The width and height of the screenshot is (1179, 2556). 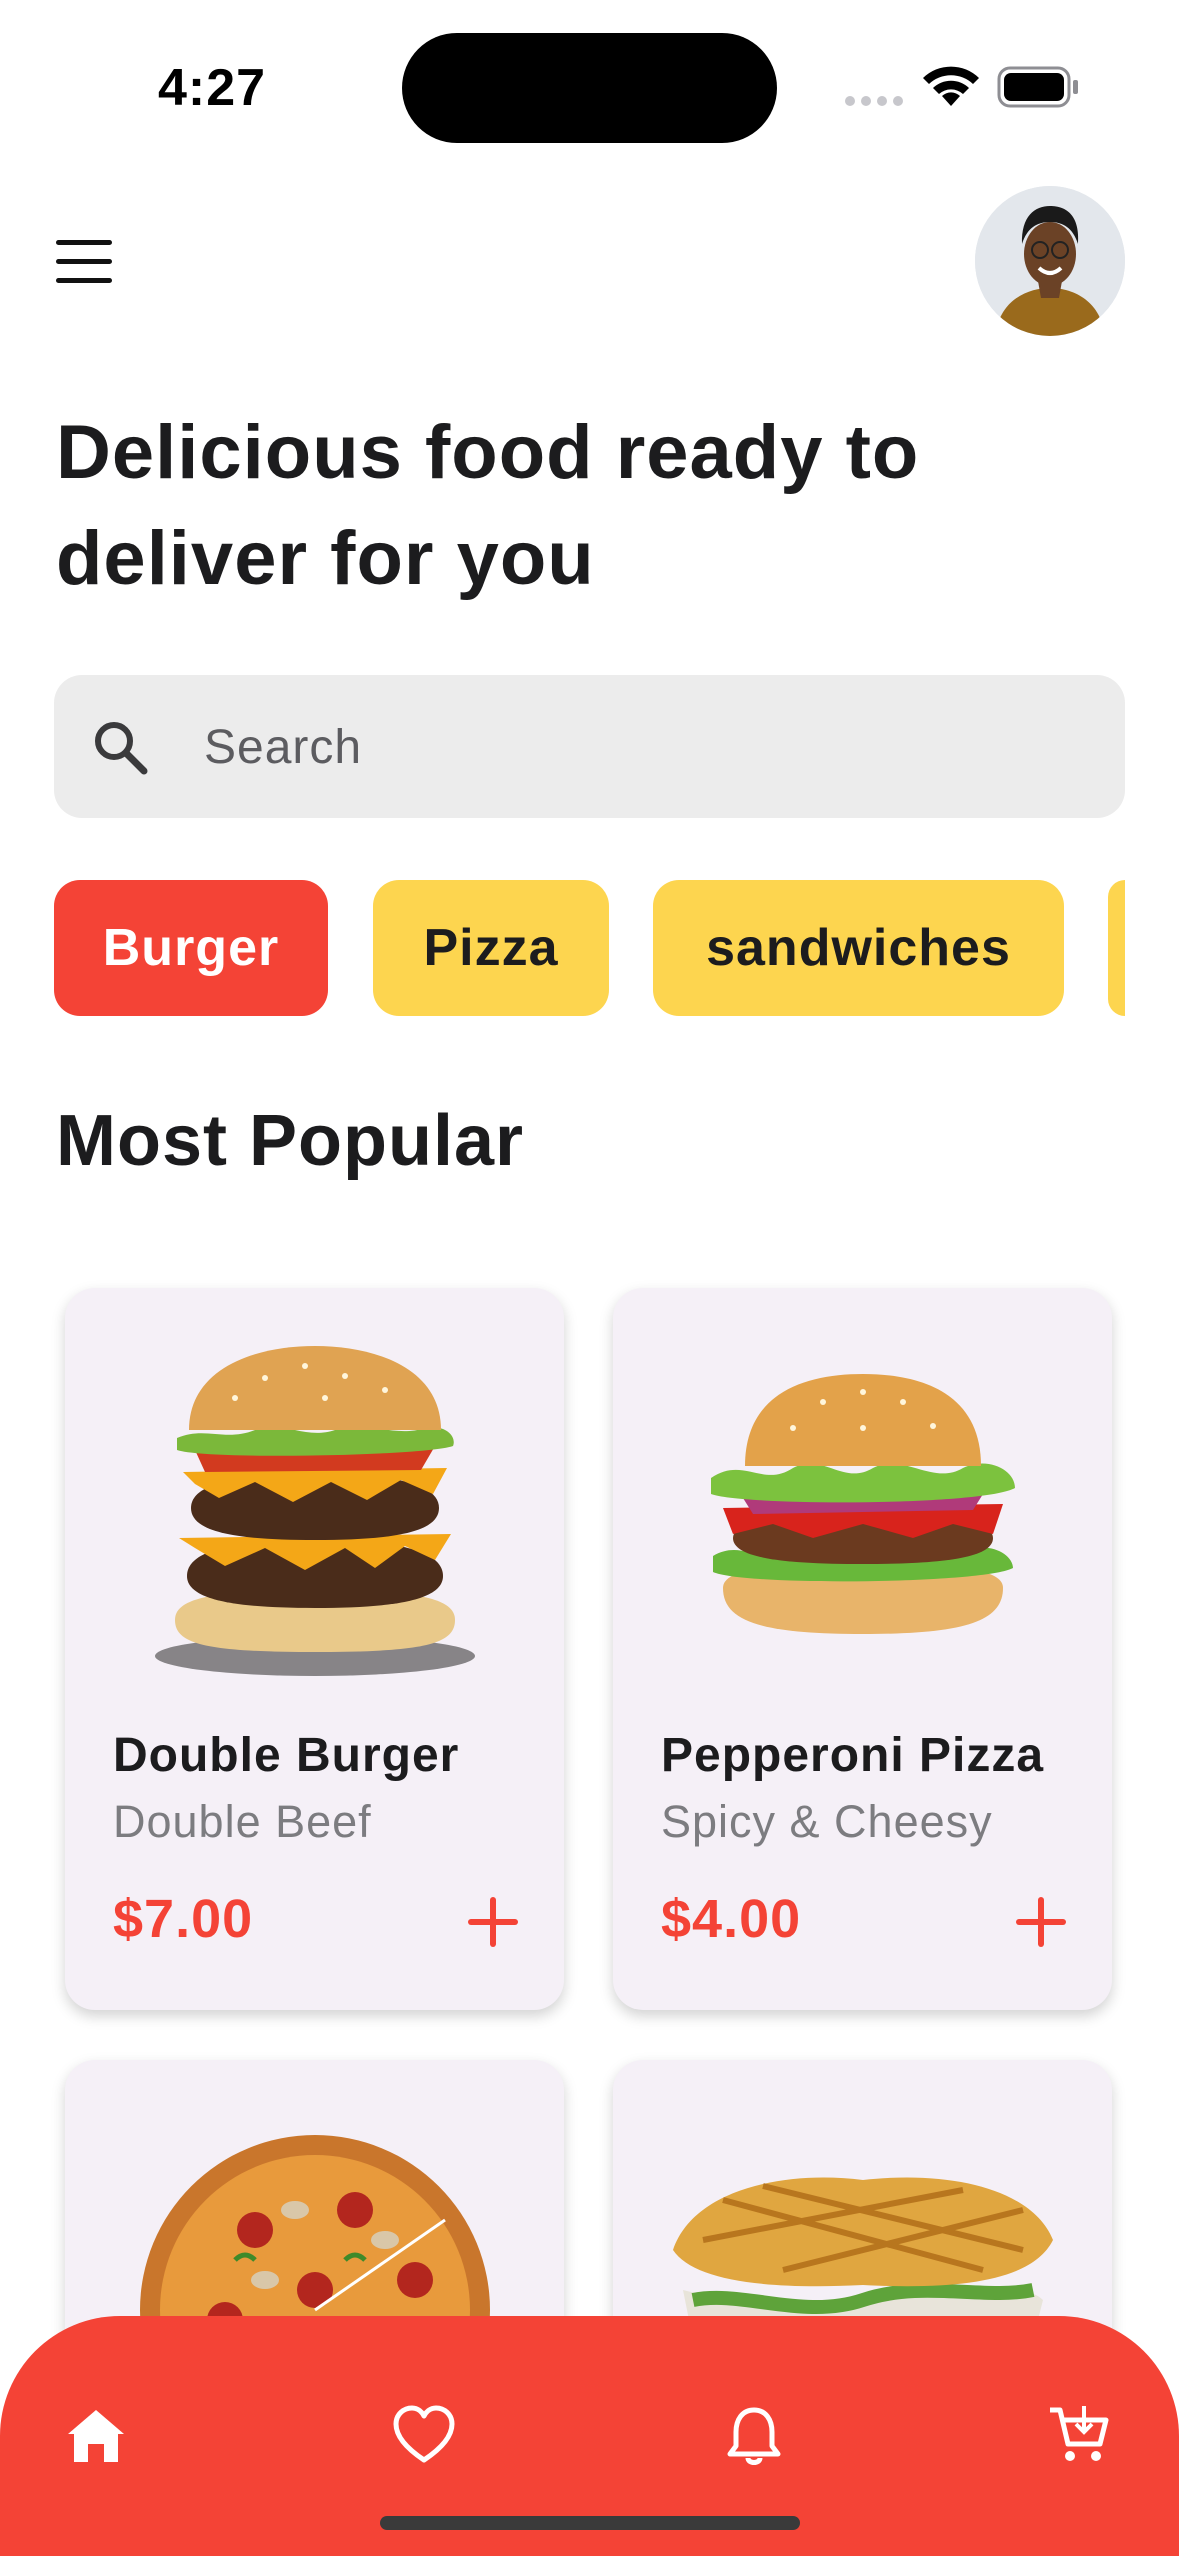 I want to click on page-headline: Delicious food ready to deliver for you, so click(x=488, y=505).